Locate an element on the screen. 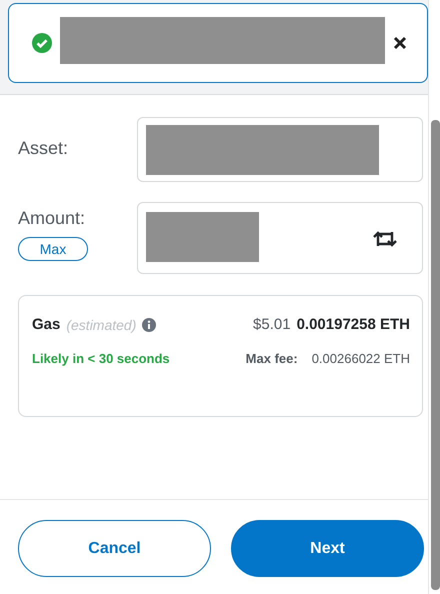 This screenshot has height=594, width=440. scrollbar-thumb is located at coordinates (435, 355).